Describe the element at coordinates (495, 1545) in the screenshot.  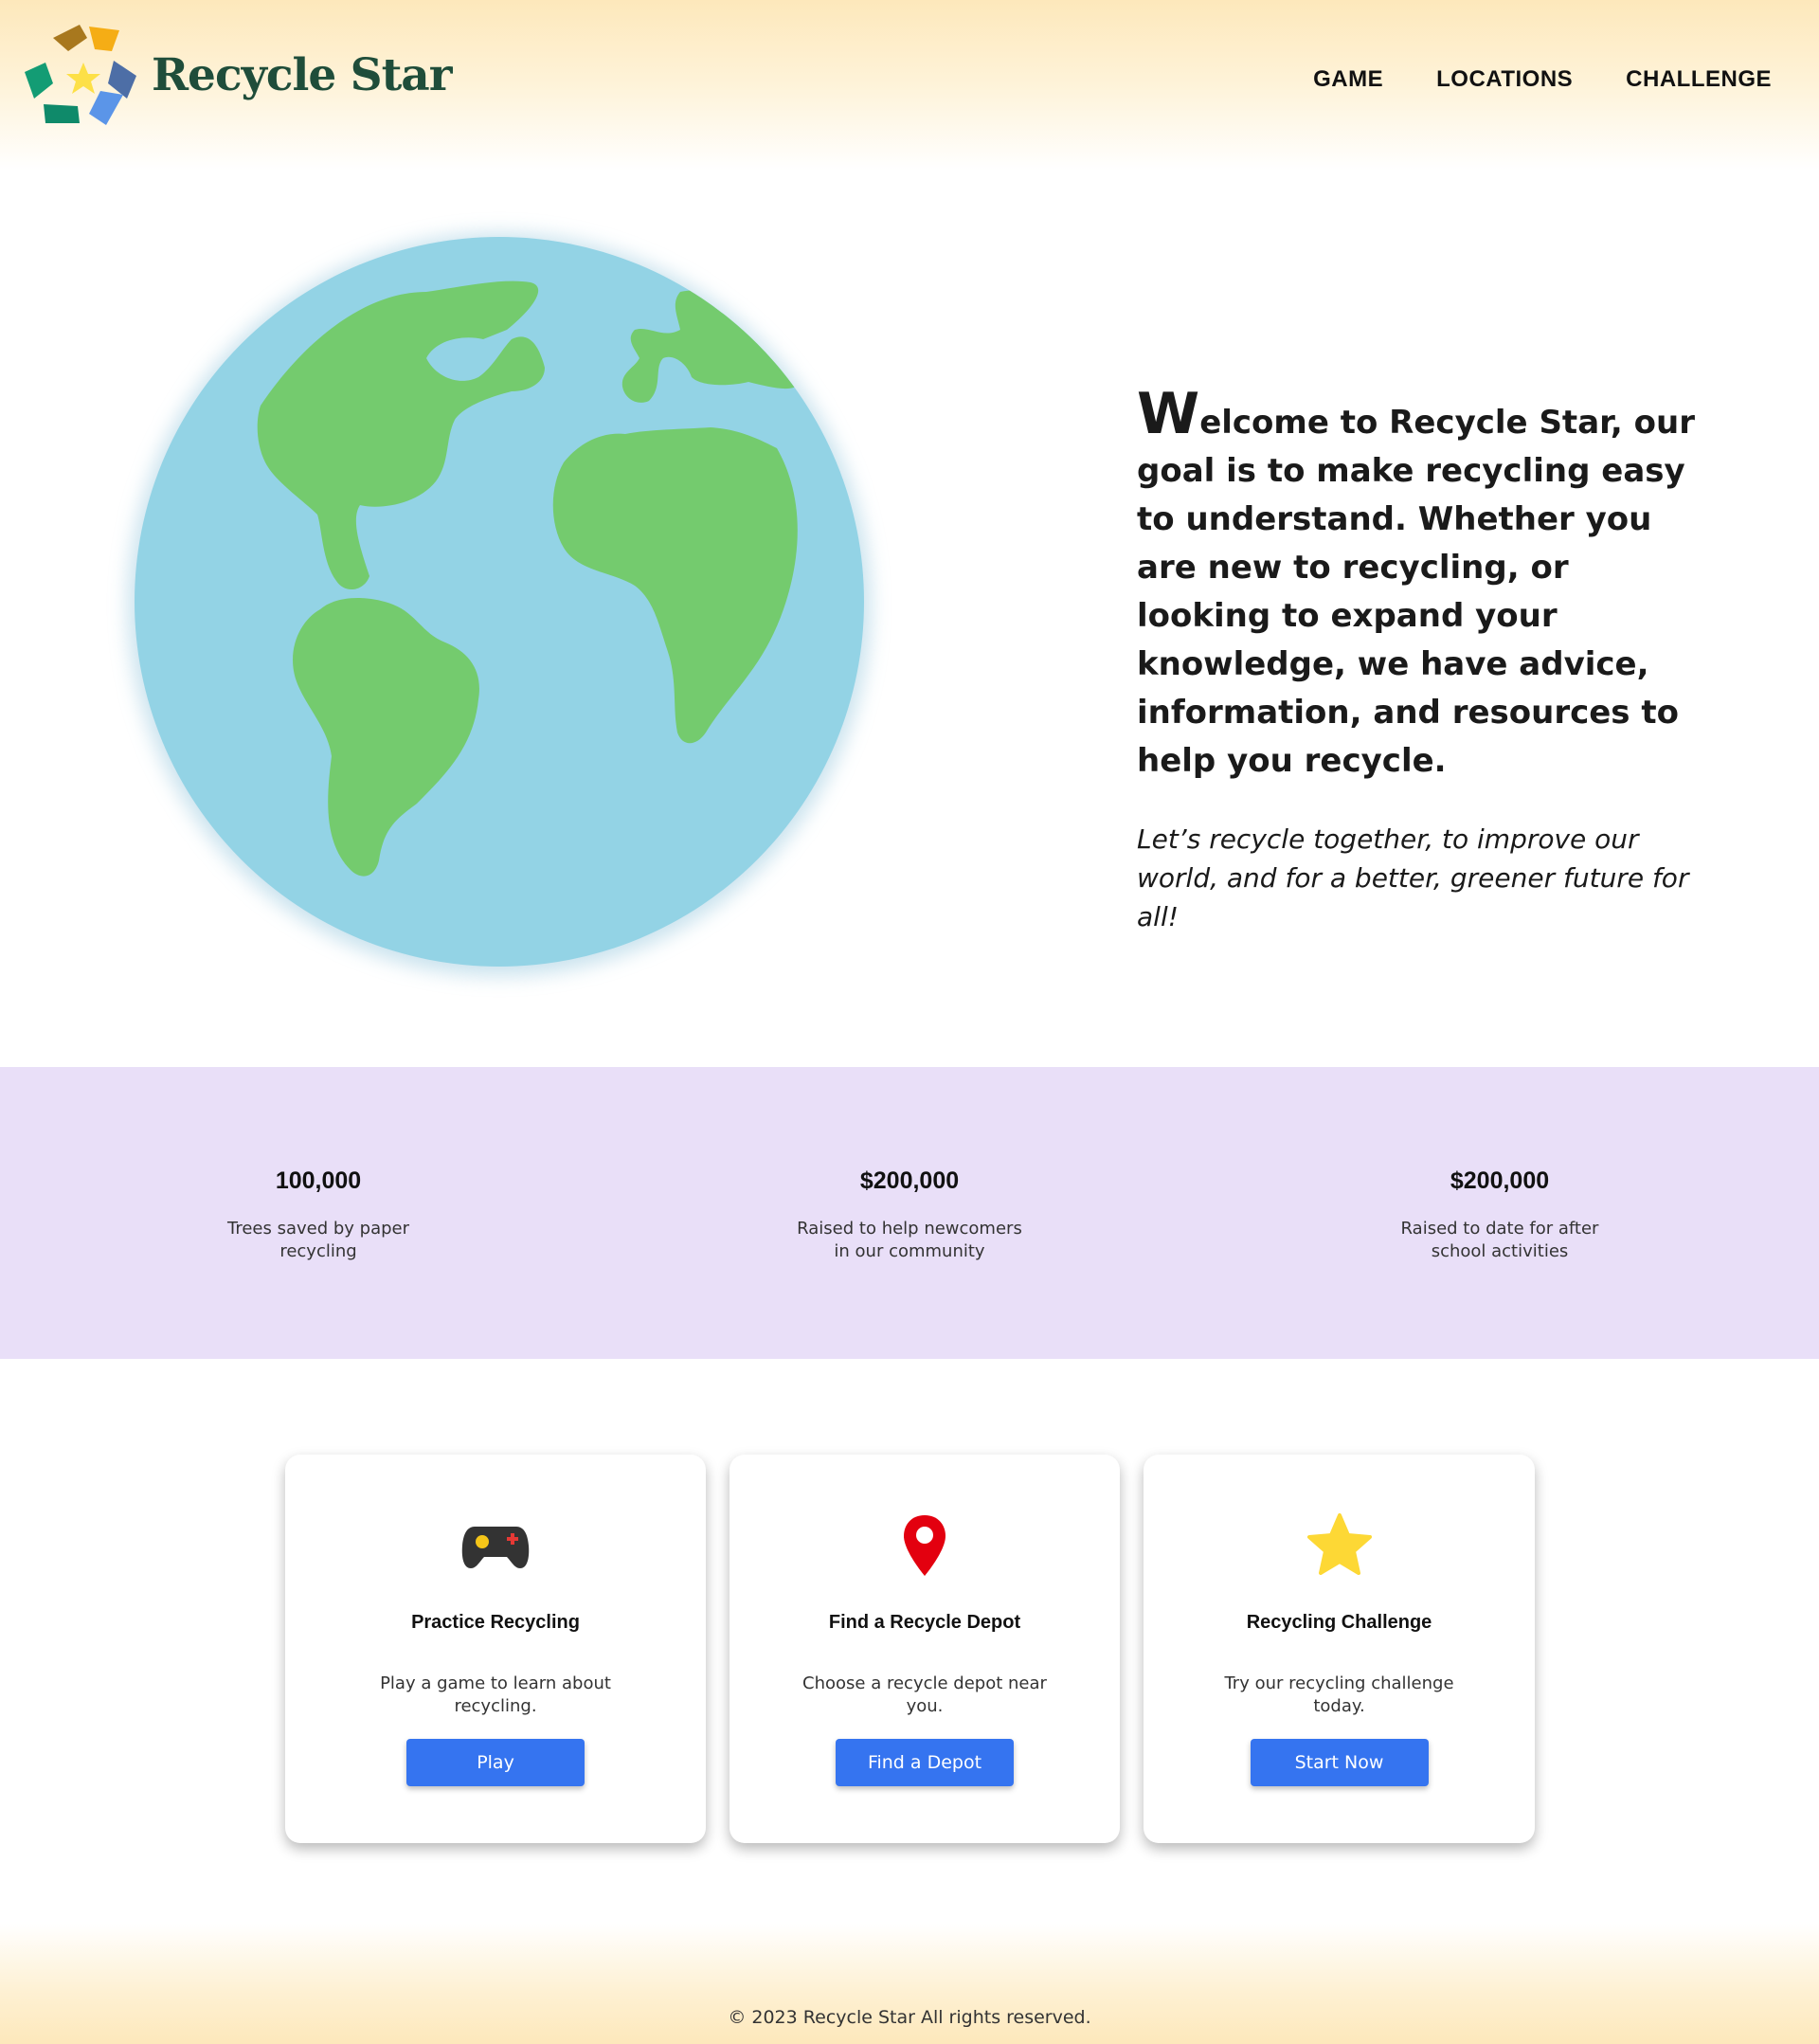
I see `gamepad-icon` at that location.